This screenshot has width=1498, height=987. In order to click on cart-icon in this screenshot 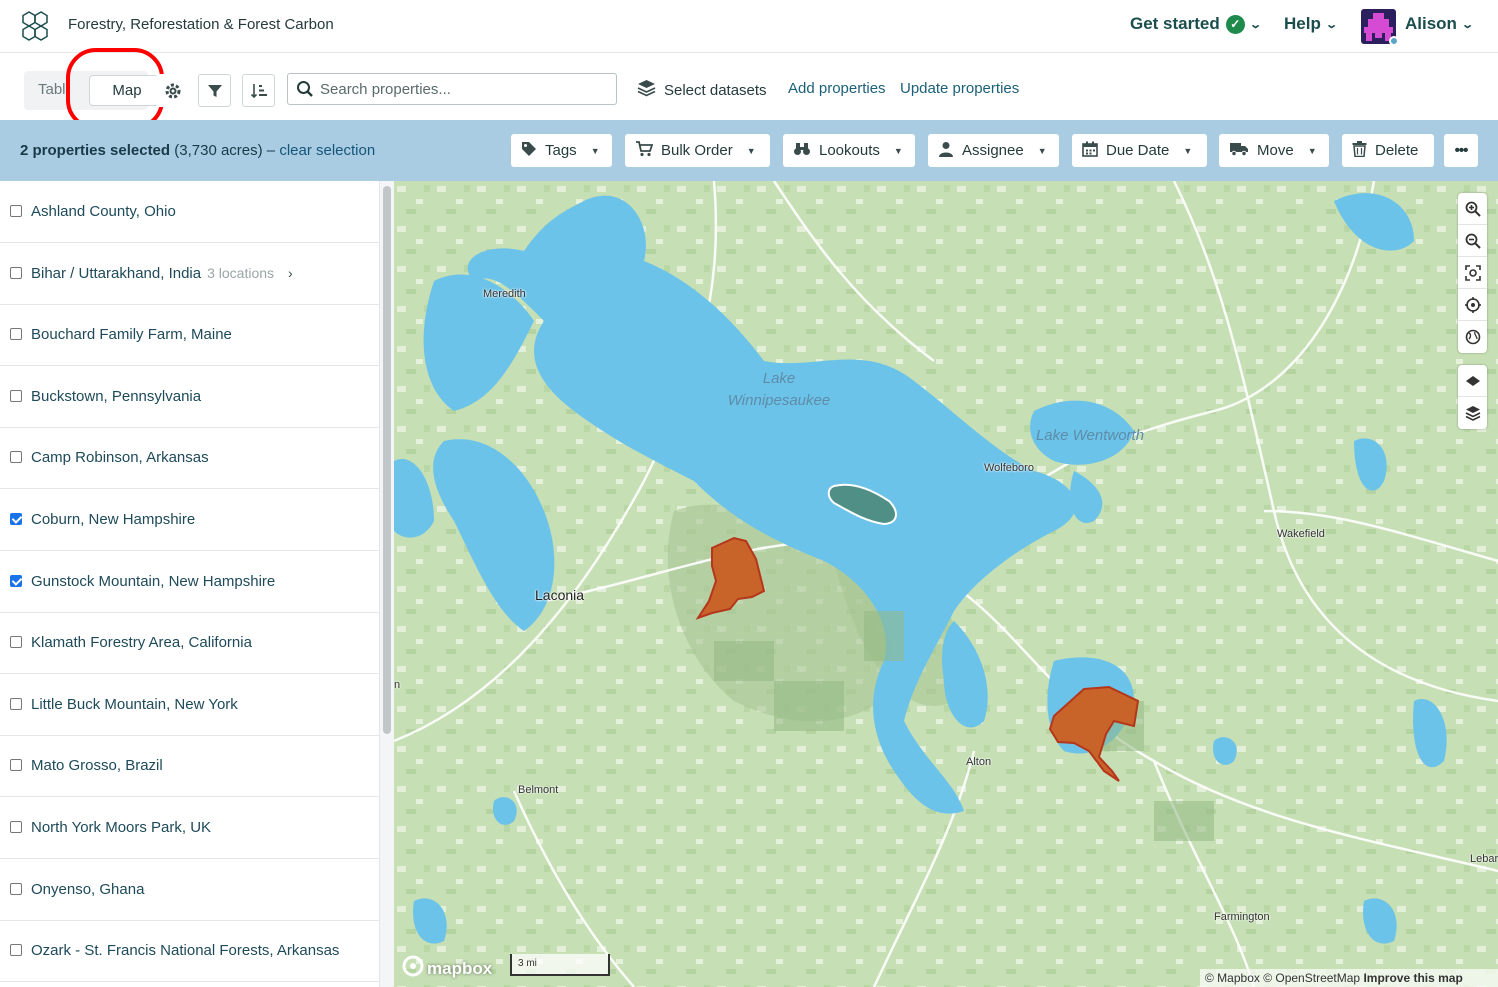, I will do `click(644, 150)`.